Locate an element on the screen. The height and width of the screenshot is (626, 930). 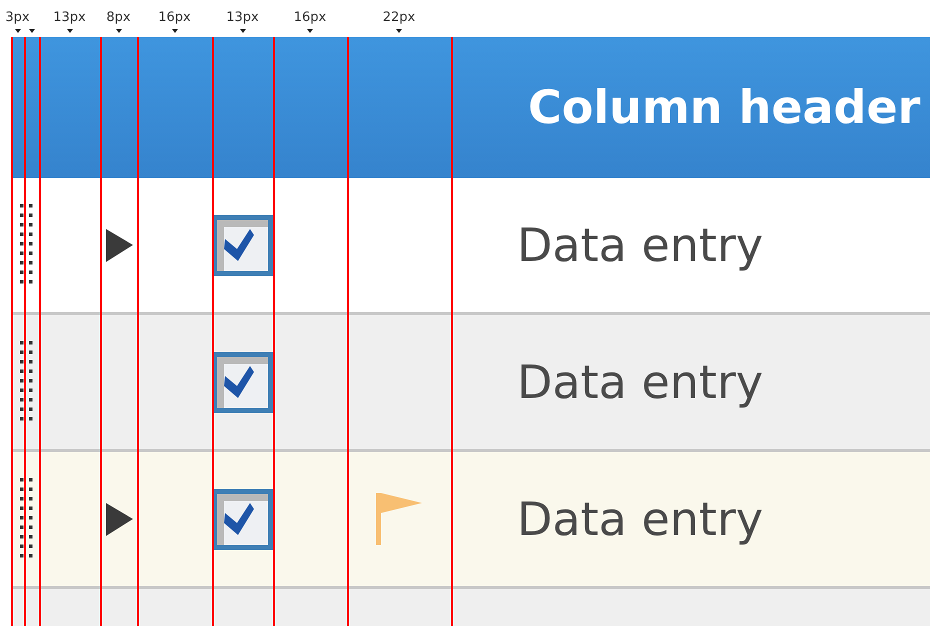
column-header: Column header is located at coordinates (724, 107).